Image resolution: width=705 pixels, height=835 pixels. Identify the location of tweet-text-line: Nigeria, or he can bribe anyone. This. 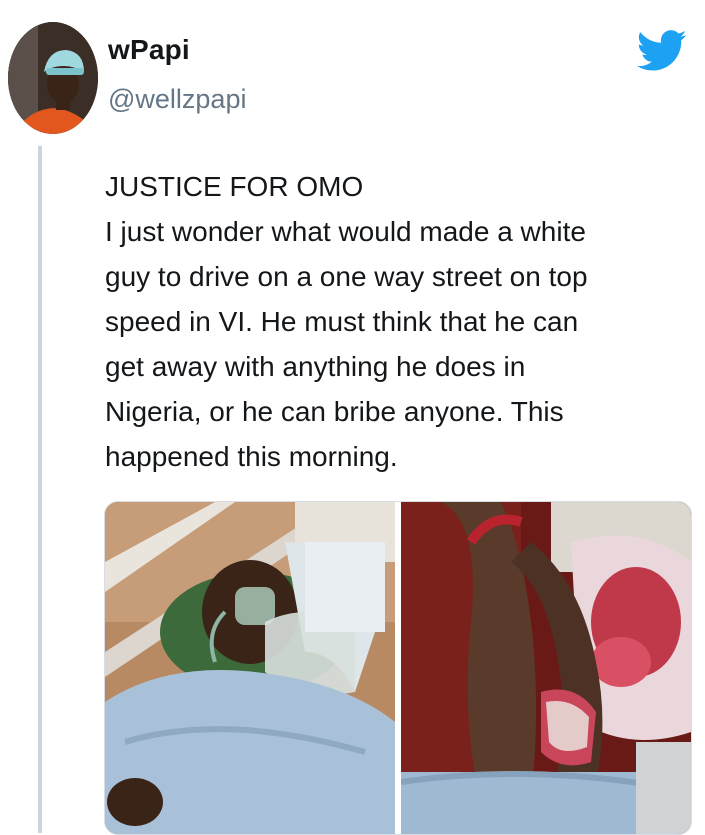
(334, 411).